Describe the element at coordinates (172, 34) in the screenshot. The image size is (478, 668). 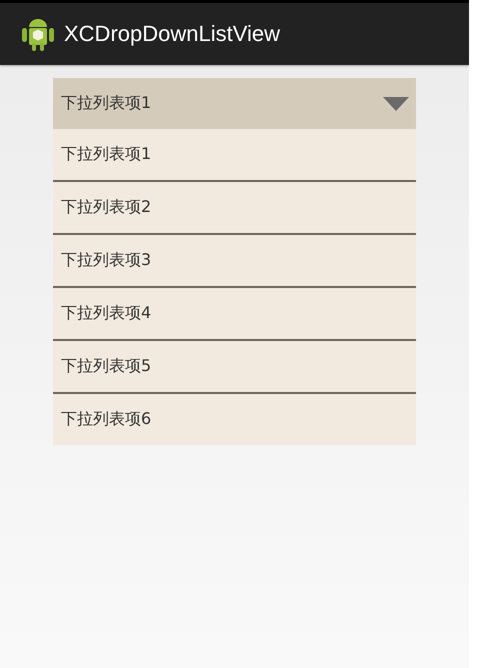
I see `app-title: XCDropDownListView` at that location.